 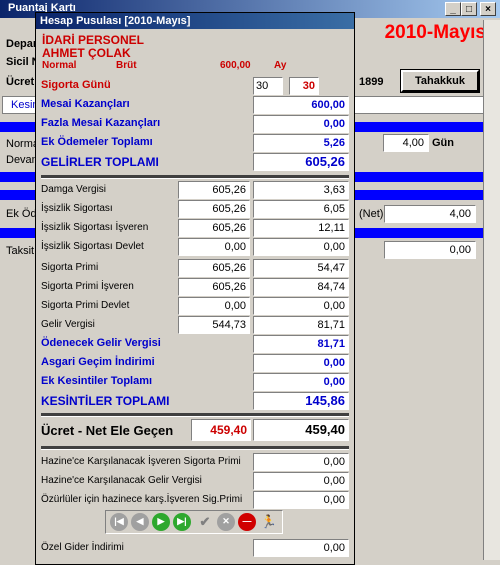 What do you see at coordinates (280, 65) in the screenshot?
I see `ay-label: Ay` at bounding box center [280, 65].